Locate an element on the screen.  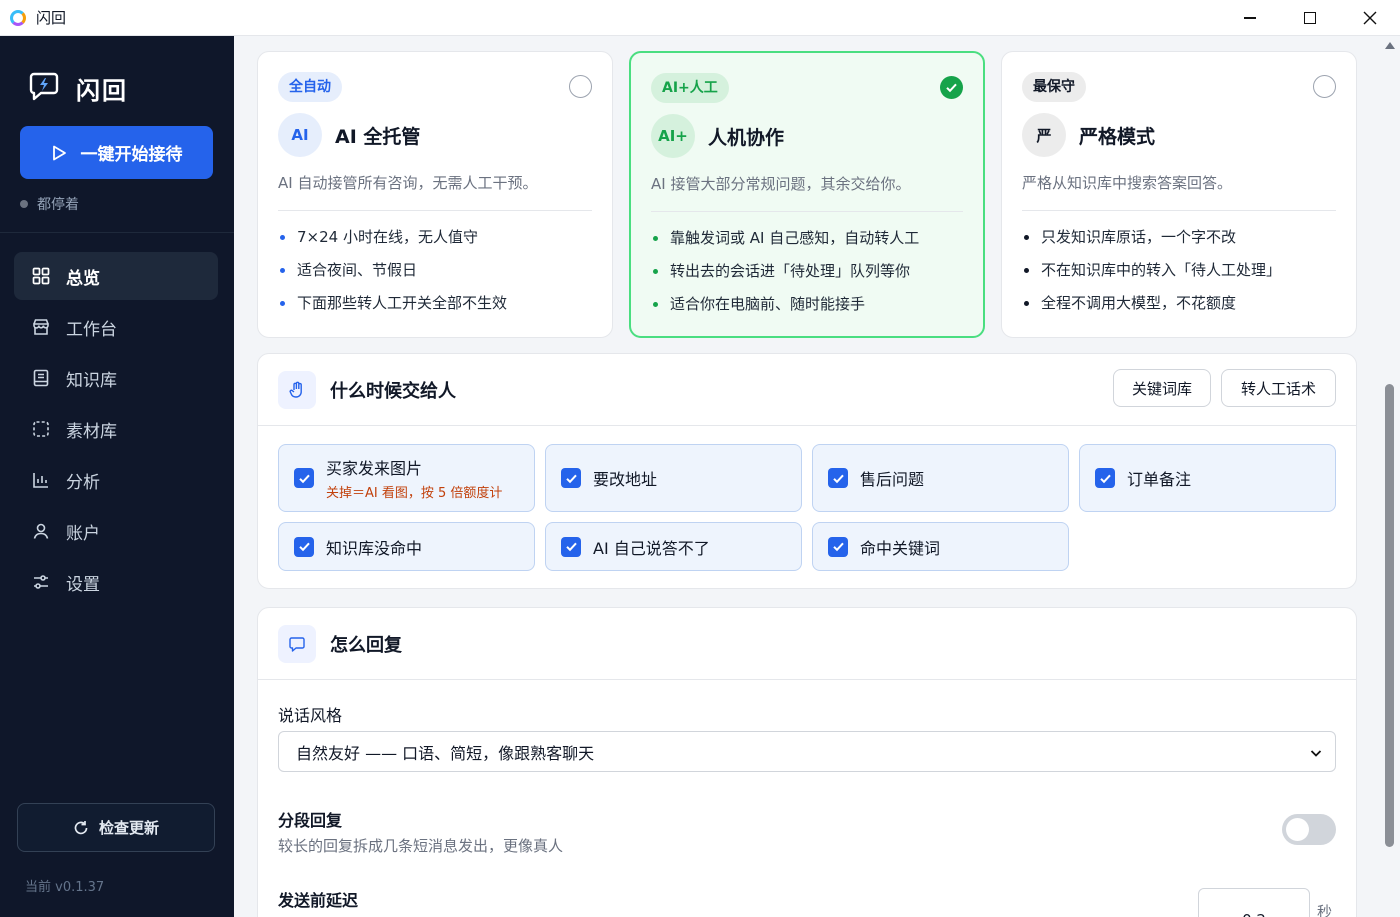
section-title: 怎么回复 is located at coordinates (366, 645).